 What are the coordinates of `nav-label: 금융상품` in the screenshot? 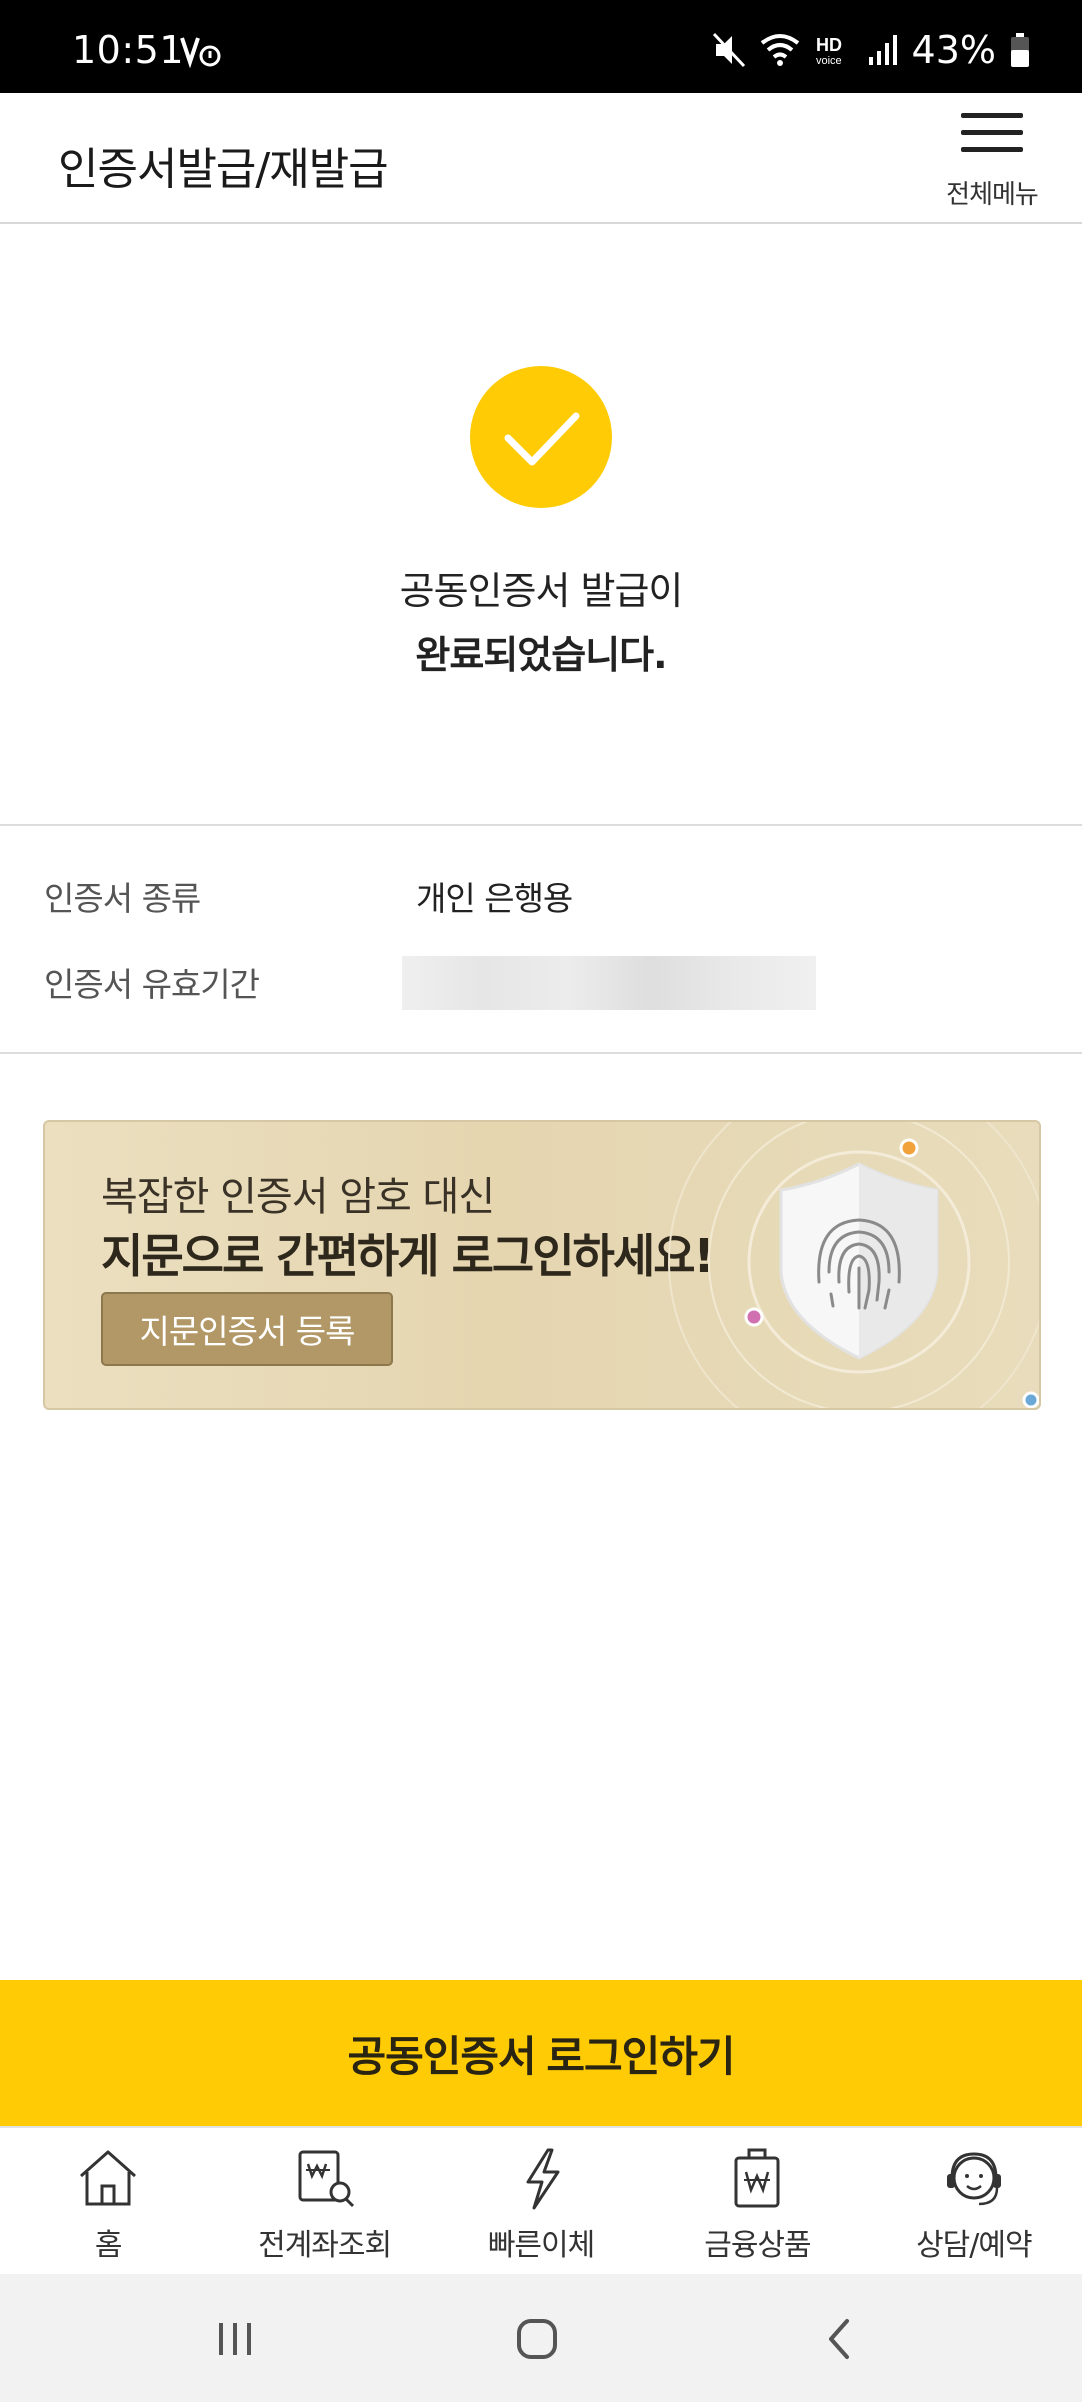 It's located at (757, 2245).